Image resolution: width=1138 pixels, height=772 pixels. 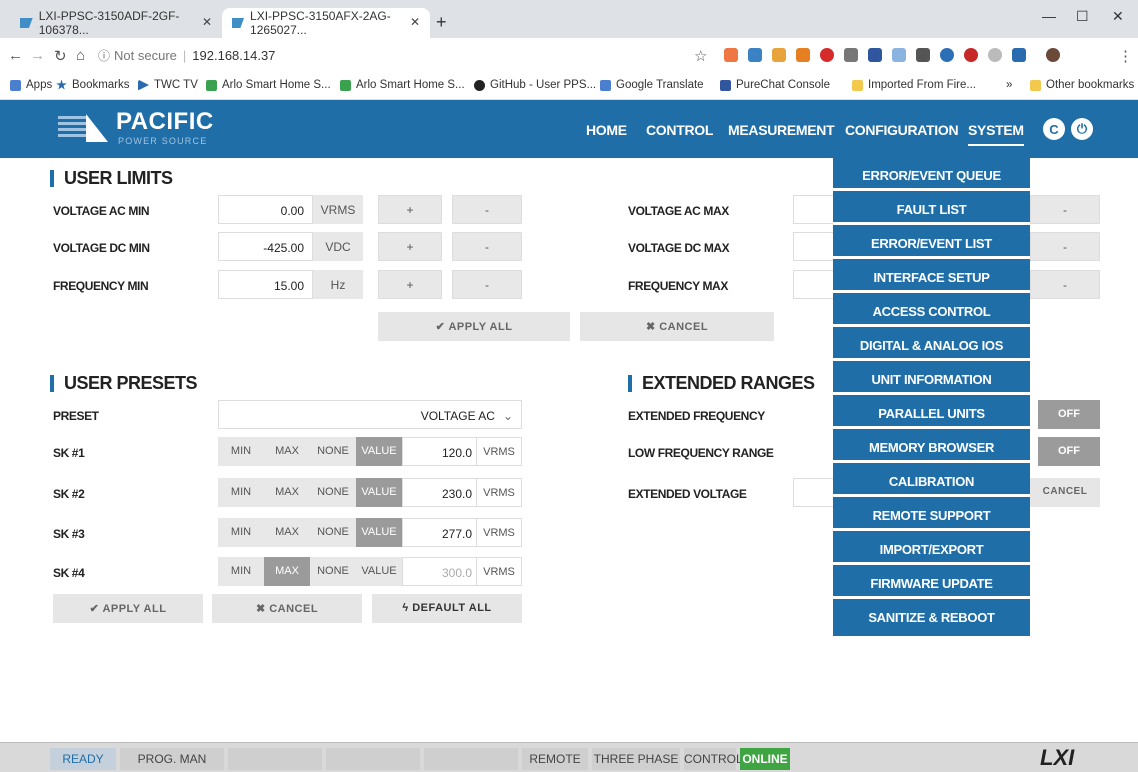 I want to click on frequency-min-input: 15.00, so click(x=265, y=284).